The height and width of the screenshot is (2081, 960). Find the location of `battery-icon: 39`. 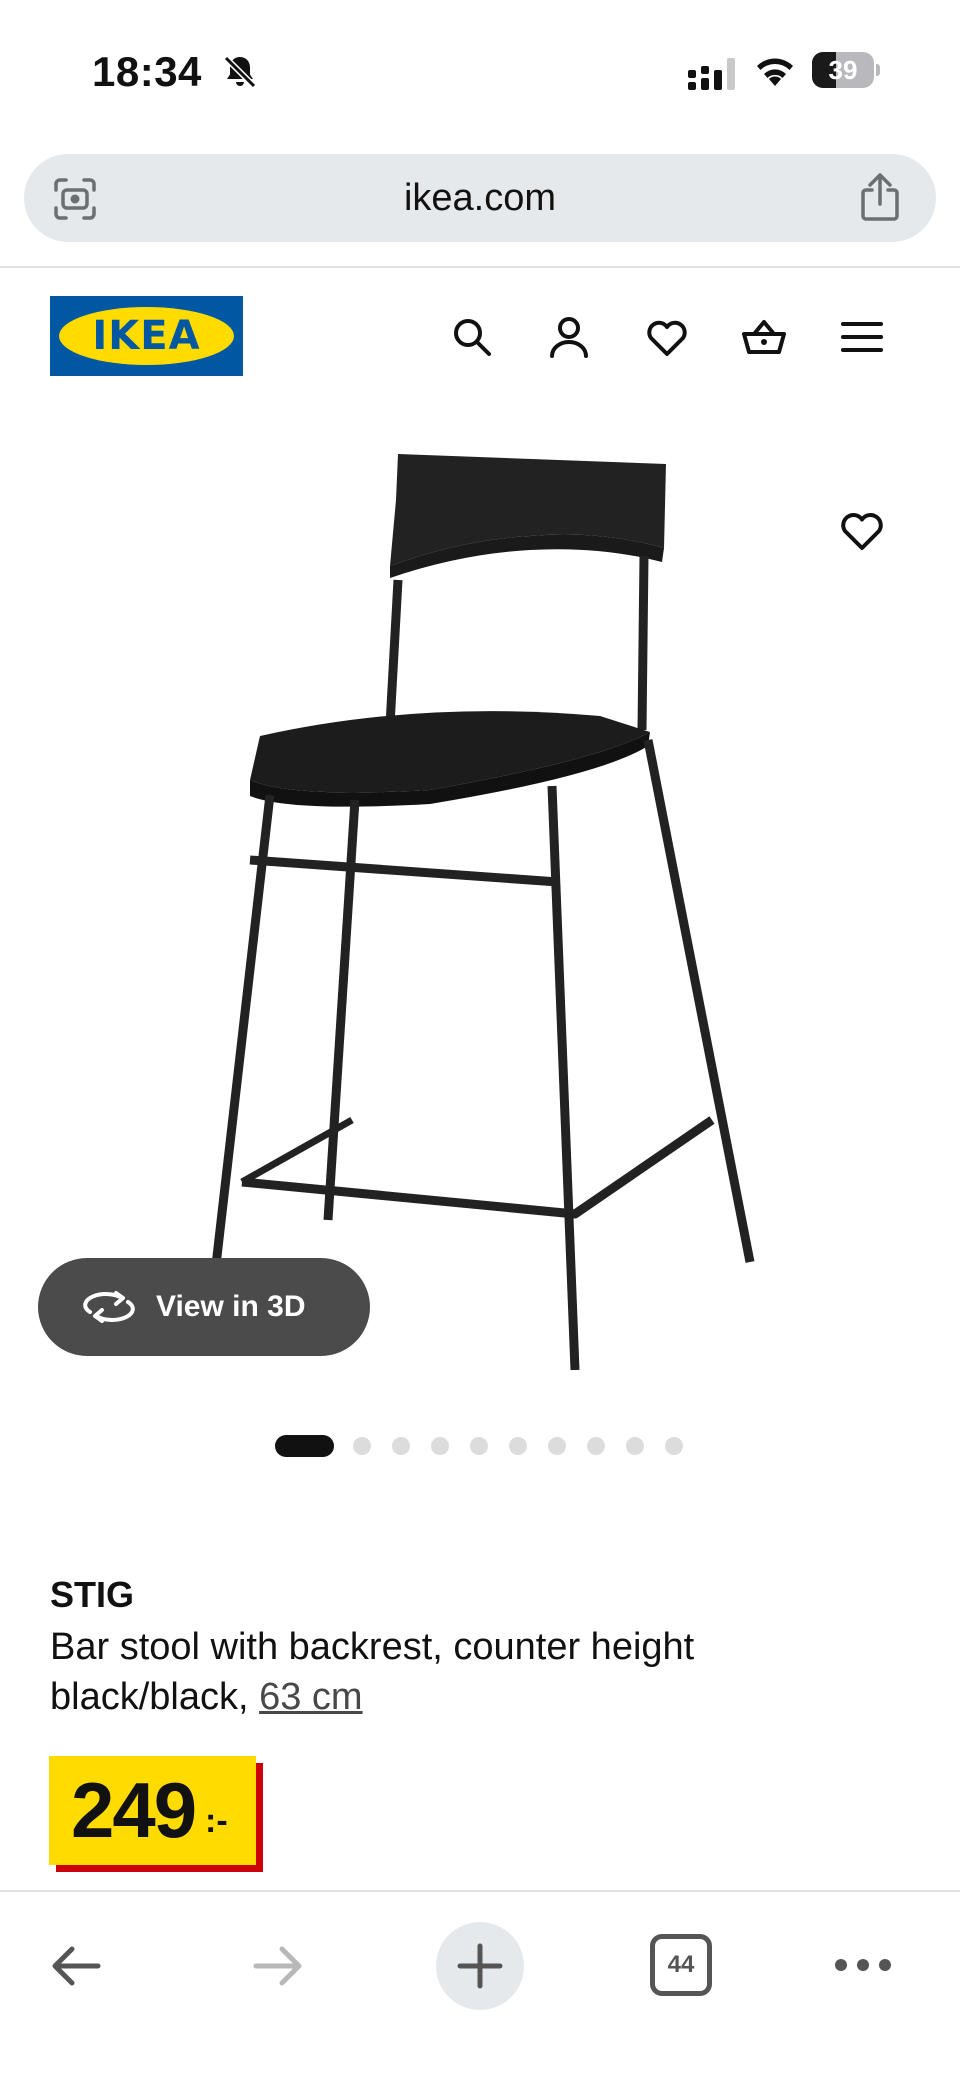

battery-icon: 39 is located at coordinates (846, 70).